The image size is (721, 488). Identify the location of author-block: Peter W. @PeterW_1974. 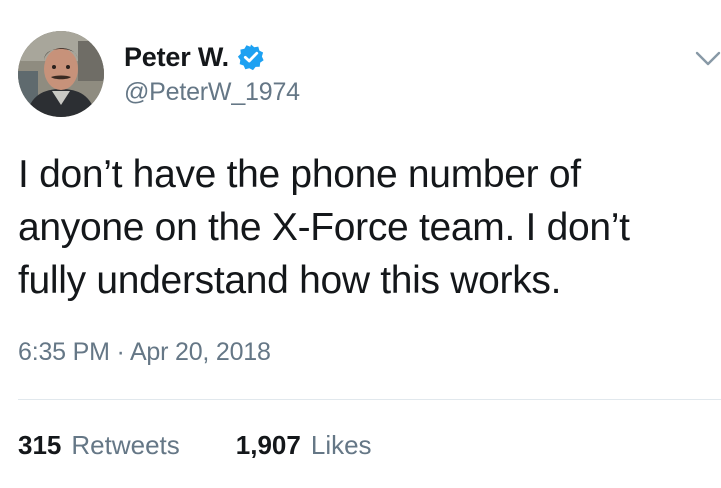
(212, 73).